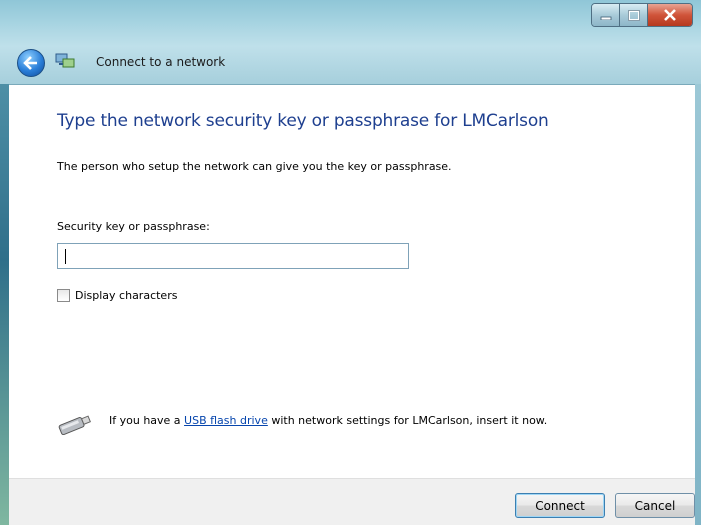 The image size is (701, 525). What do you see at coordinates (605, 18) in the screenshot?
I see `minimize-icon` at bounding box center [605, 18].